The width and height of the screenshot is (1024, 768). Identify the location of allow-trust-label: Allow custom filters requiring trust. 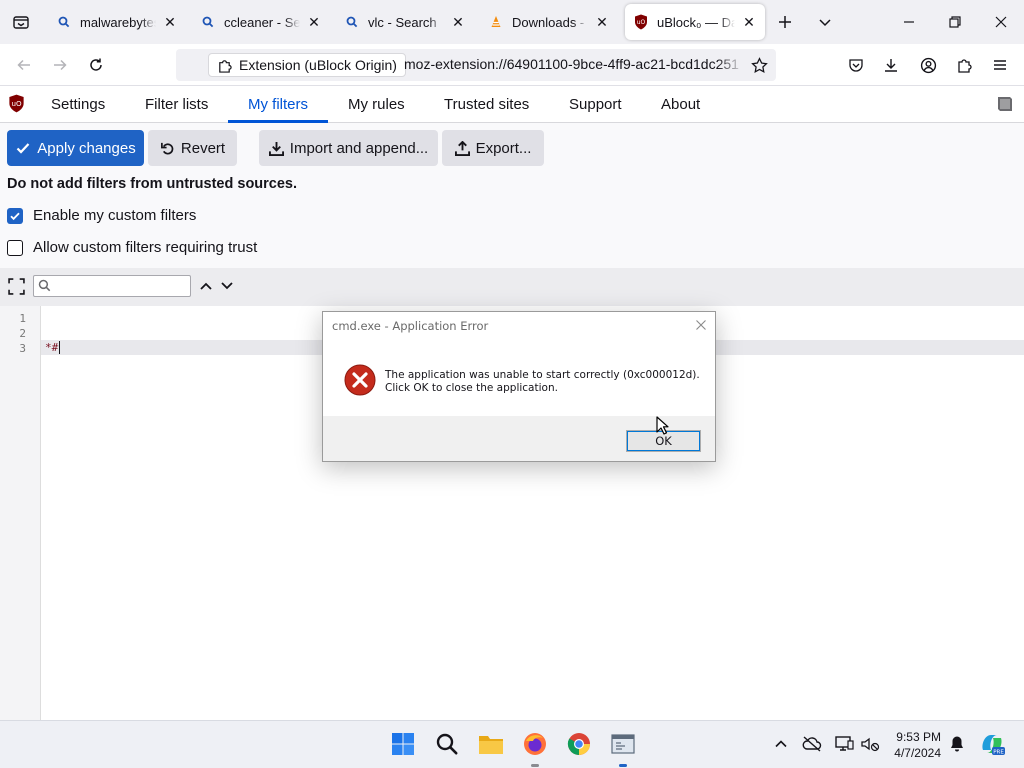
(145, 247).